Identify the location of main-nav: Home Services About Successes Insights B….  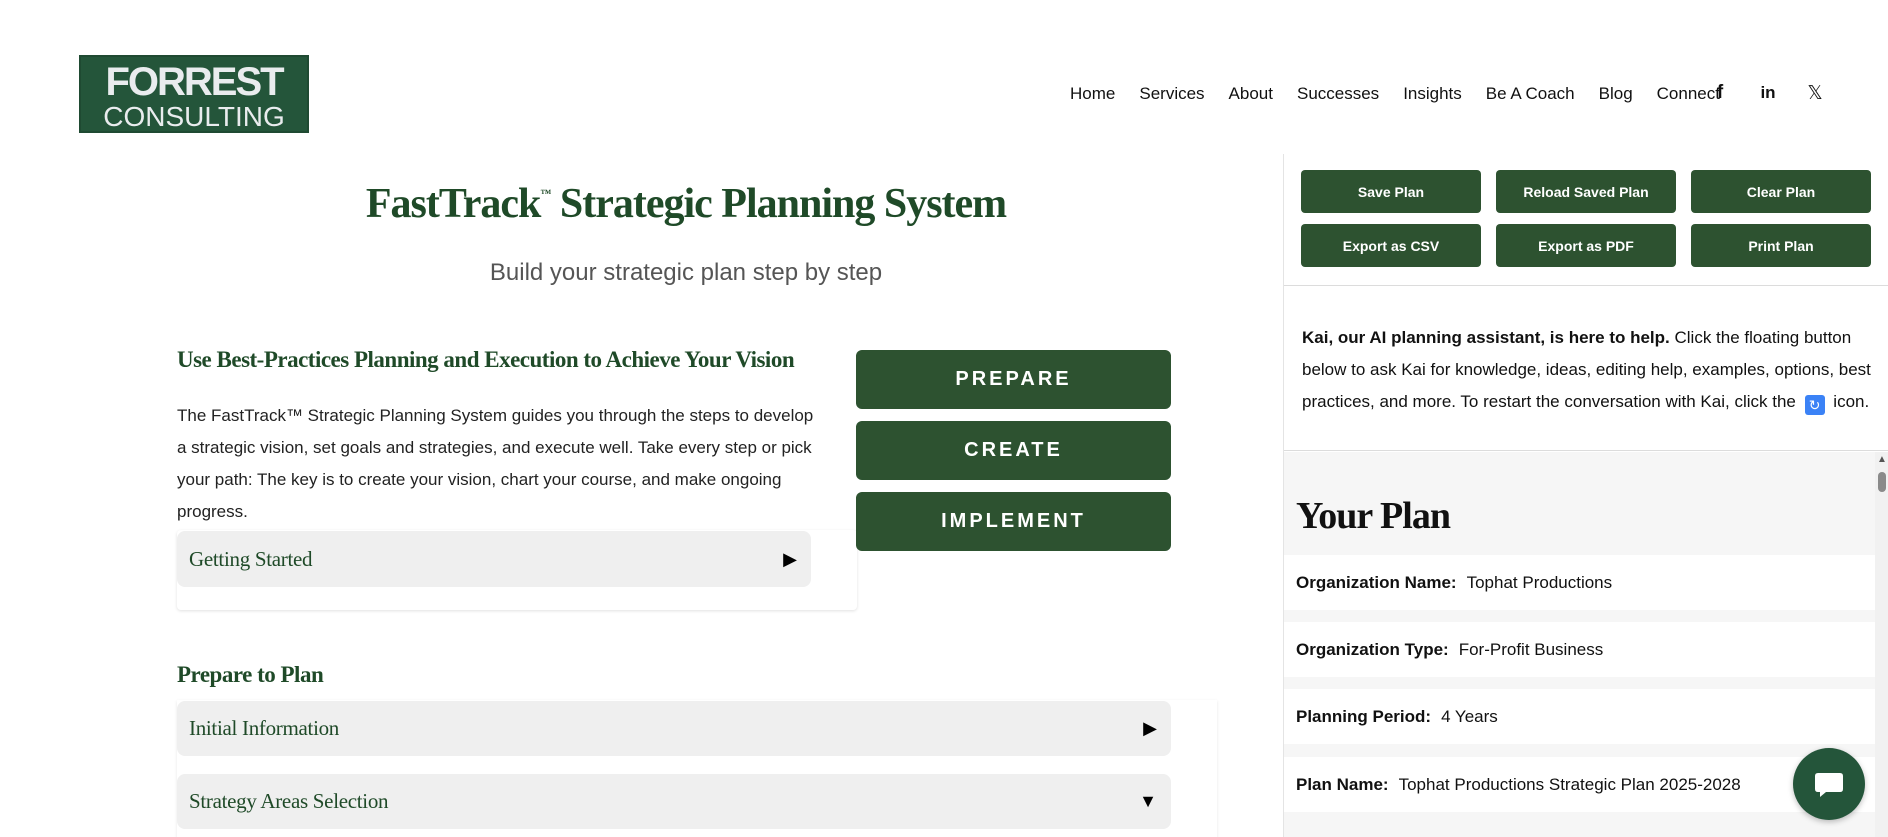
(1407, 94).